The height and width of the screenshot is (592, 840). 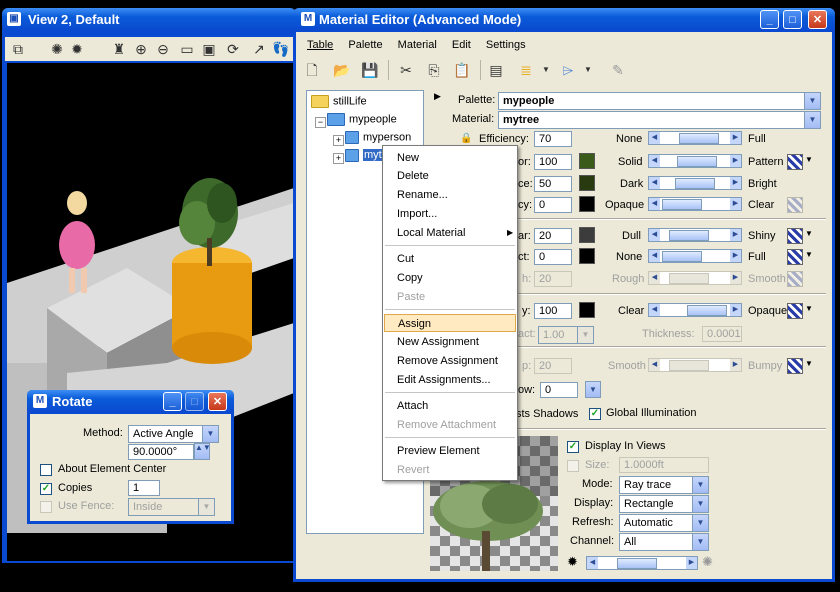 What do you see at coordinates (339, 101) in the screenshot?
I see `tree-node-stilllife: stillLife` at bounding box center [339, 101].